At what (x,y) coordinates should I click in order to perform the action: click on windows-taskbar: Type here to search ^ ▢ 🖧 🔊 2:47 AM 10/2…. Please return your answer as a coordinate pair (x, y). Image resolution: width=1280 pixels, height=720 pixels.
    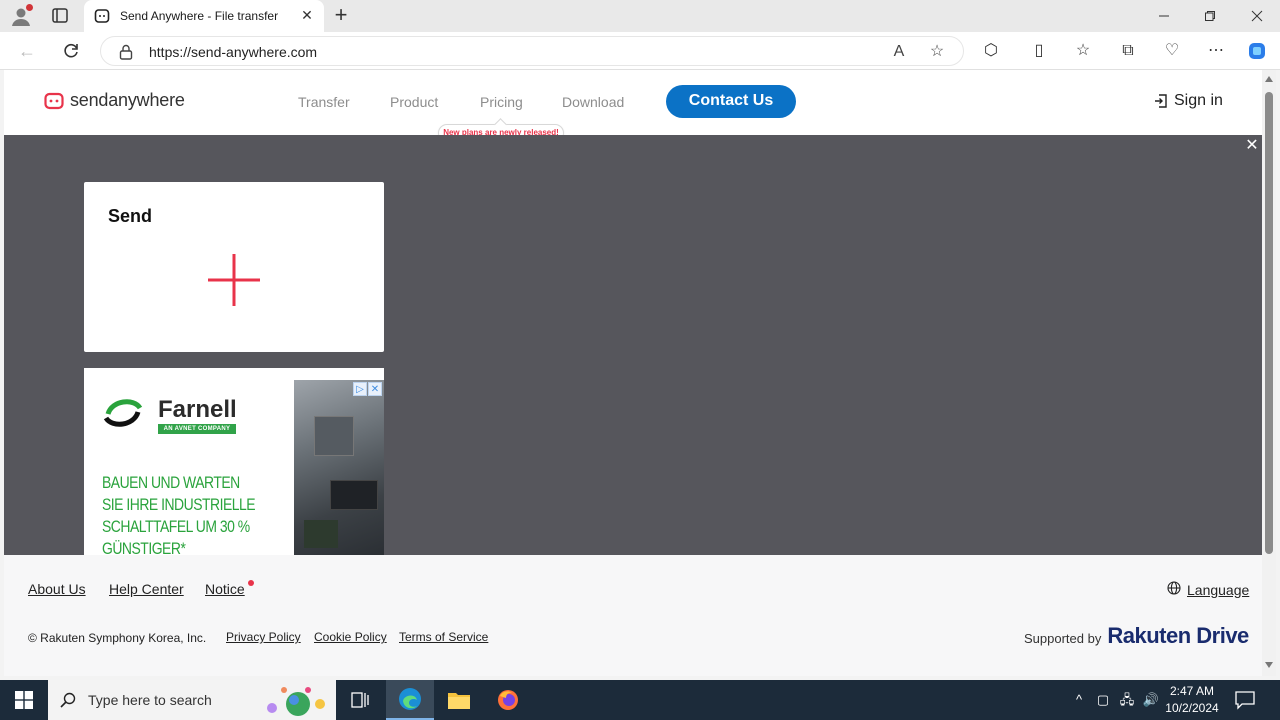
    Looking at the image, I should click on (640, 700).